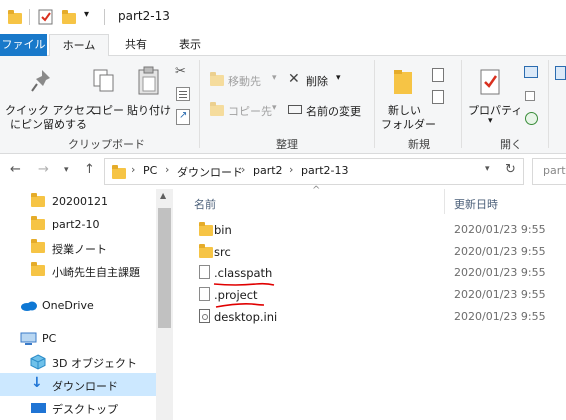 Image resolution: width=566 pixels, height=420 pixels. Describe the element at coordinates (244, 284) in the screenshot. I see `annotation-underline-classpath` at that location.